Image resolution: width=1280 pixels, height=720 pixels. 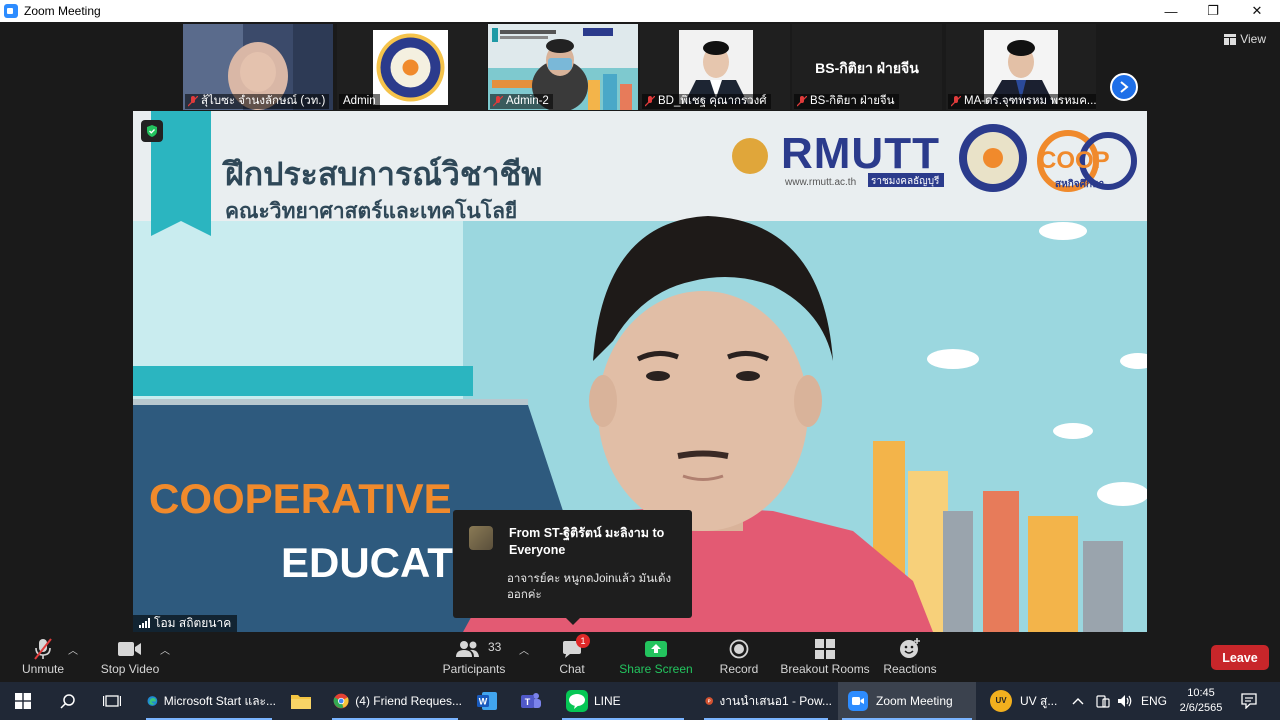 What do you see at coordinates (258, 67) in the screenshot?
I see `participant-thumbnail: สุ้ไบซะ จำนงลักษณ์ (วท.)` at bounding box center [258, 67].